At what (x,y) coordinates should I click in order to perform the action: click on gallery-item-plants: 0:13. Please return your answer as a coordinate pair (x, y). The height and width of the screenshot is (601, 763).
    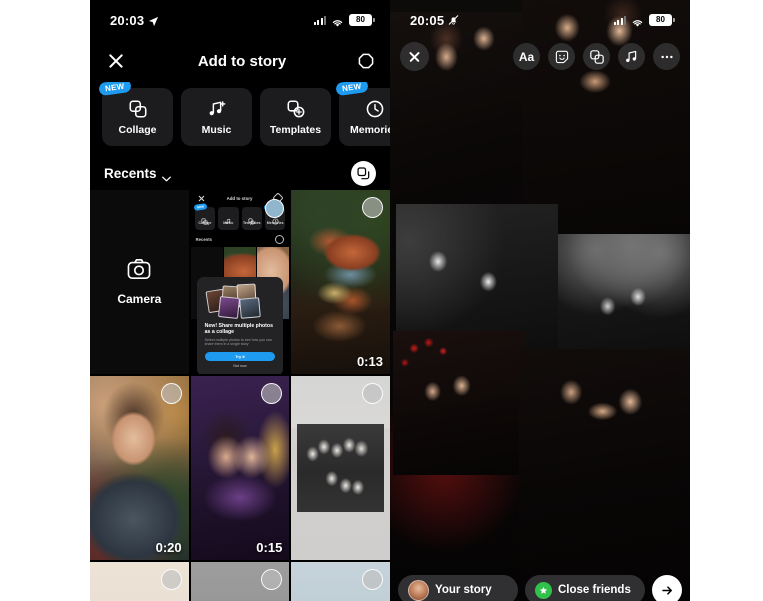
    Looking at the image, I should click on (340, 282).